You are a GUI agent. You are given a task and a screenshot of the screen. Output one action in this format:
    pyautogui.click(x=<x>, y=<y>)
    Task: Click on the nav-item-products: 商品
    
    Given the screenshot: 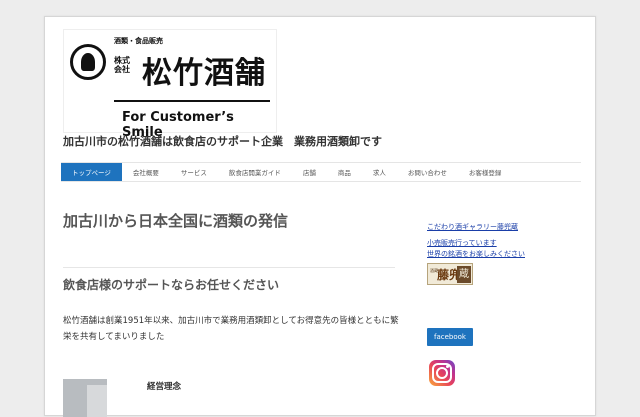 What is the action you would take?
    pyautogui.click(x=344, y=172)
    